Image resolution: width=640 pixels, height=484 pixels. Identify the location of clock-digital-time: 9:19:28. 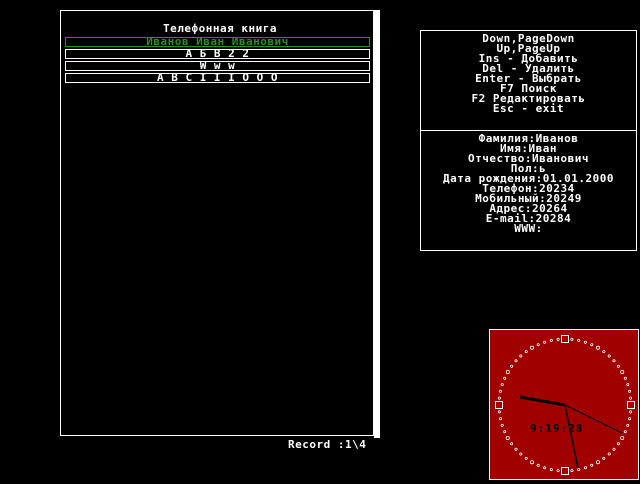
(557, 428).